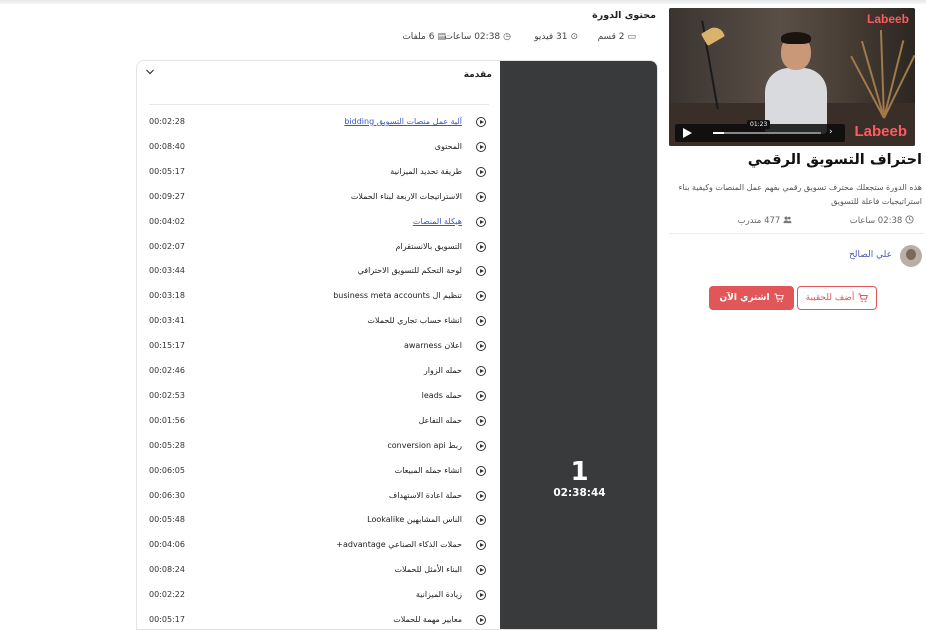  Describe the element at coordinates (318, 351) in the screenshot. I see `lesson-row: اعلان awarness 00:15:17` at that location.